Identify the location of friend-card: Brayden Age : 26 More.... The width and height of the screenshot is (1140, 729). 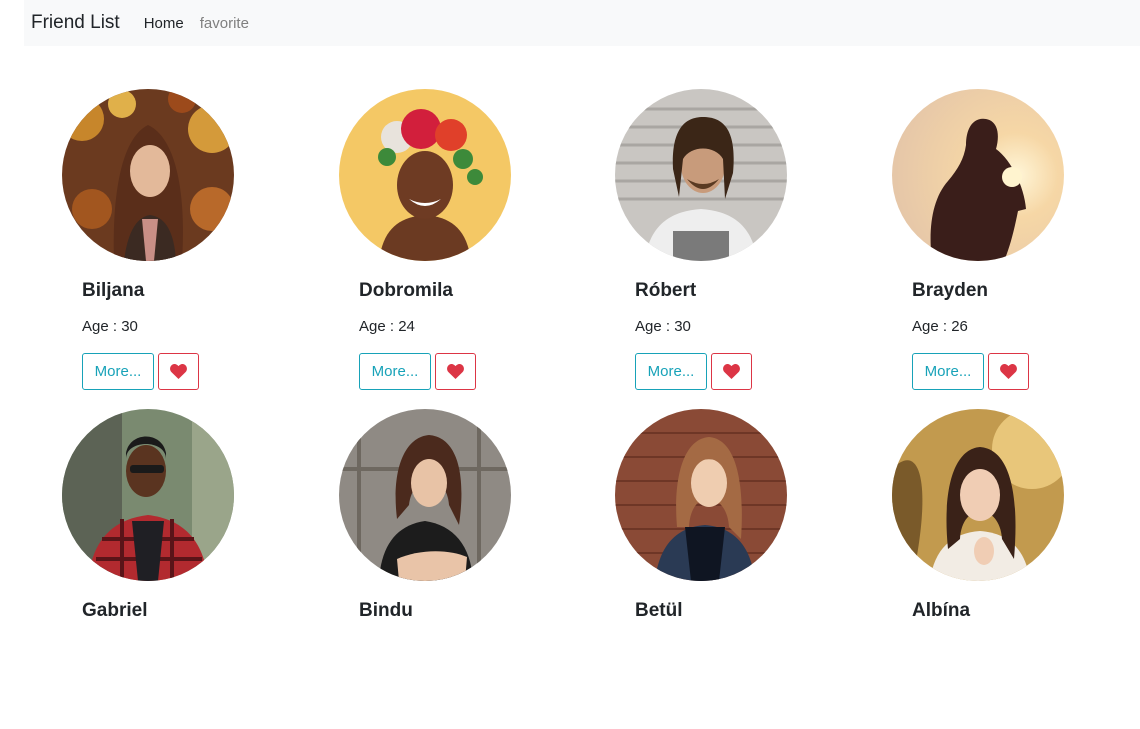
(1012, 249).